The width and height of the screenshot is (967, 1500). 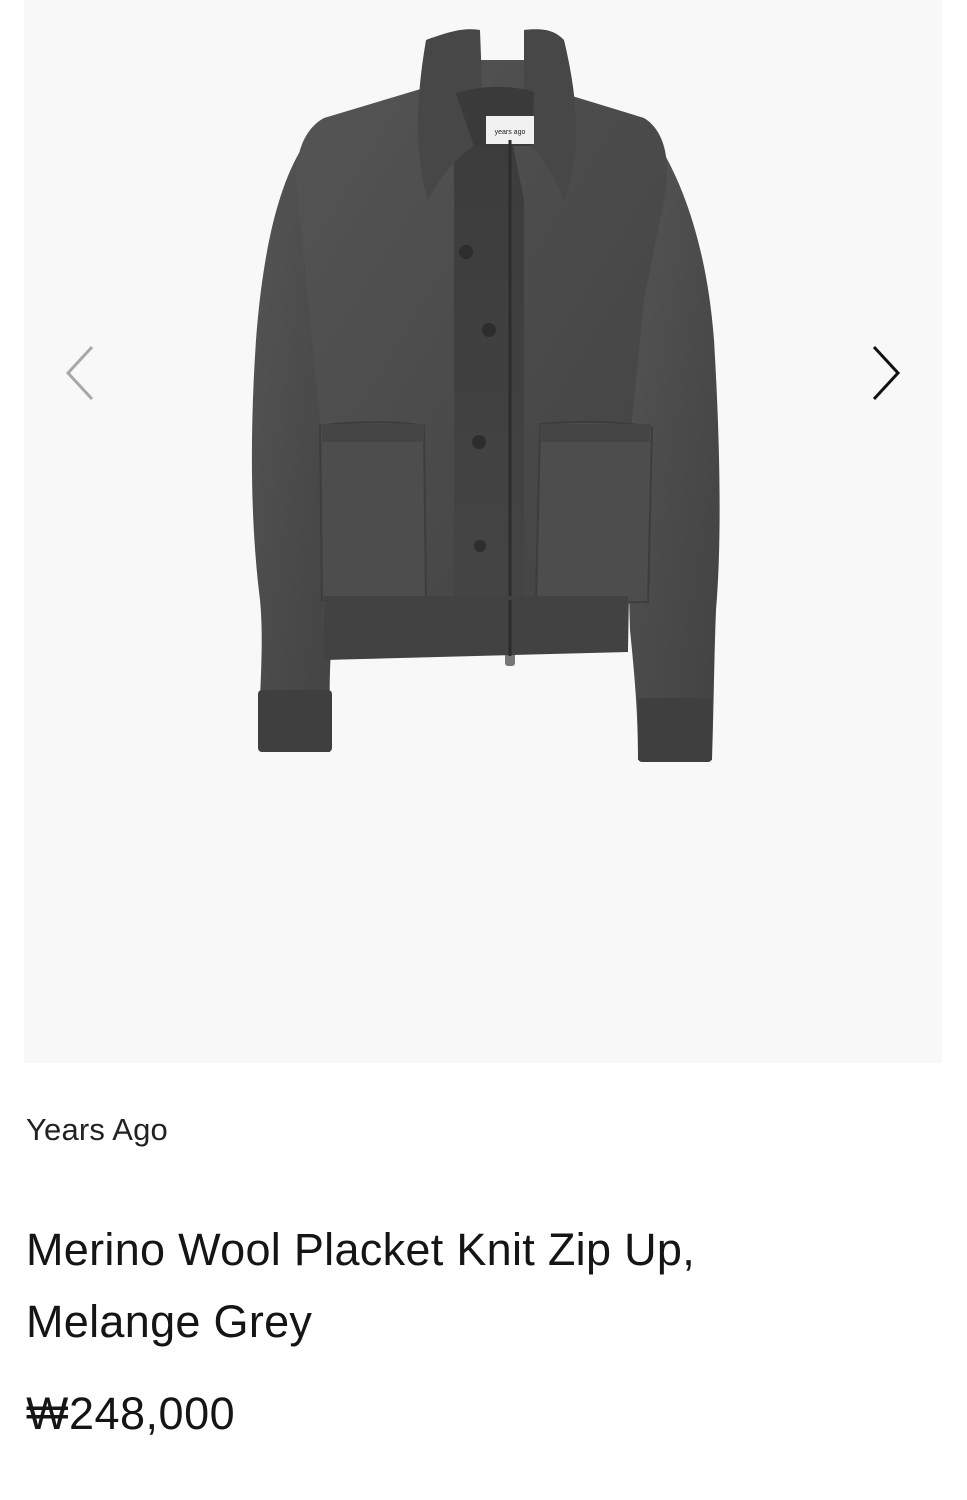 What do you see at coordinates (169, 1321) in the screenshot?
I see `product-title-line2: Melange Grey` at bounding box center [169, 1321].